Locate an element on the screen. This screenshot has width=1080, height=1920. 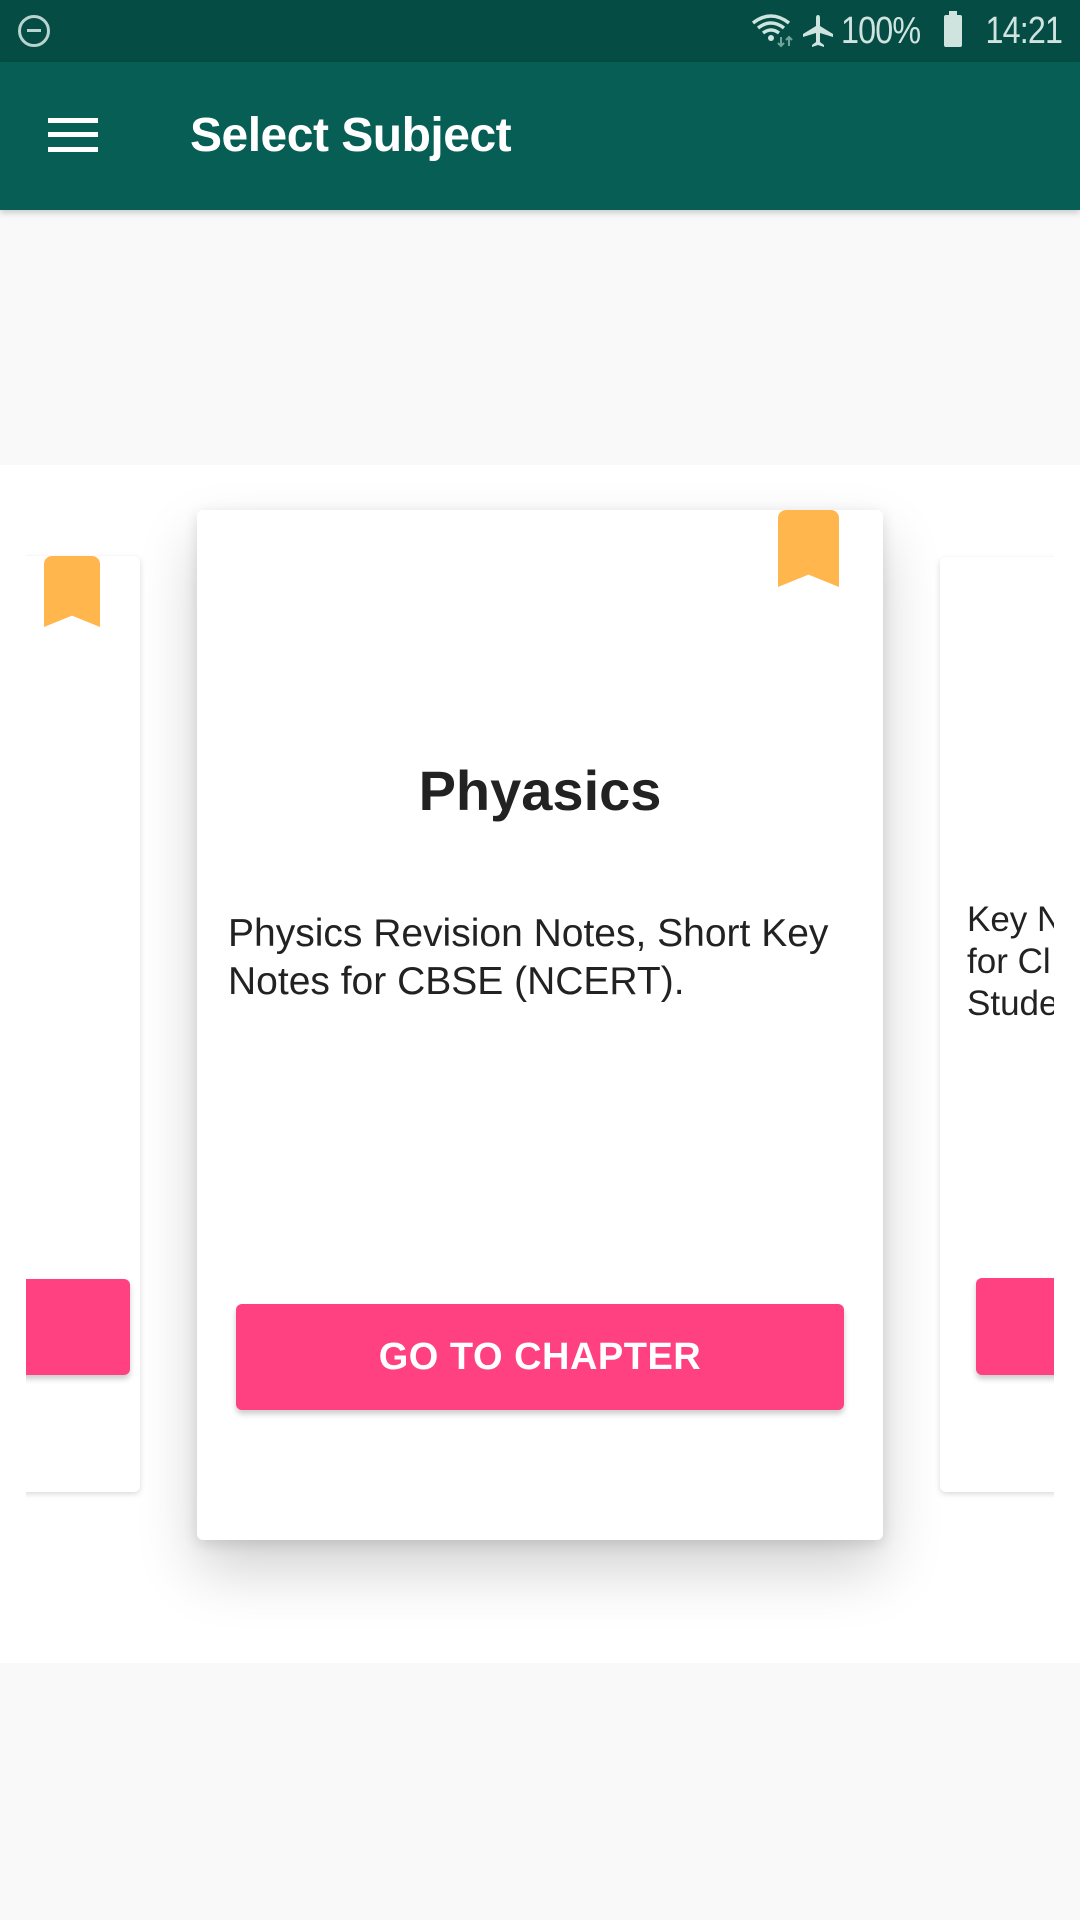
airplane-icon is located at coordinates (817, 31).